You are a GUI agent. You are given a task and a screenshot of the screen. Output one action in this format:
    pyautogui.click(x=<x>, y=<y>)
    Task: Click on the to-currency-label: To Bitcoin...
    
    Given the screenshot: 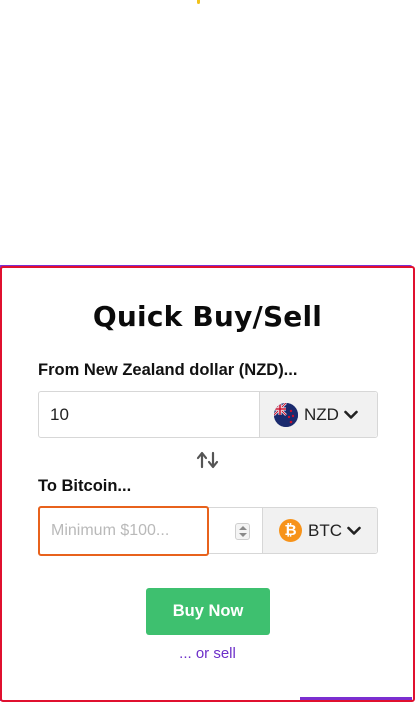 What is the action you would take?
    pyautogui.click(x=85, y=486)
    